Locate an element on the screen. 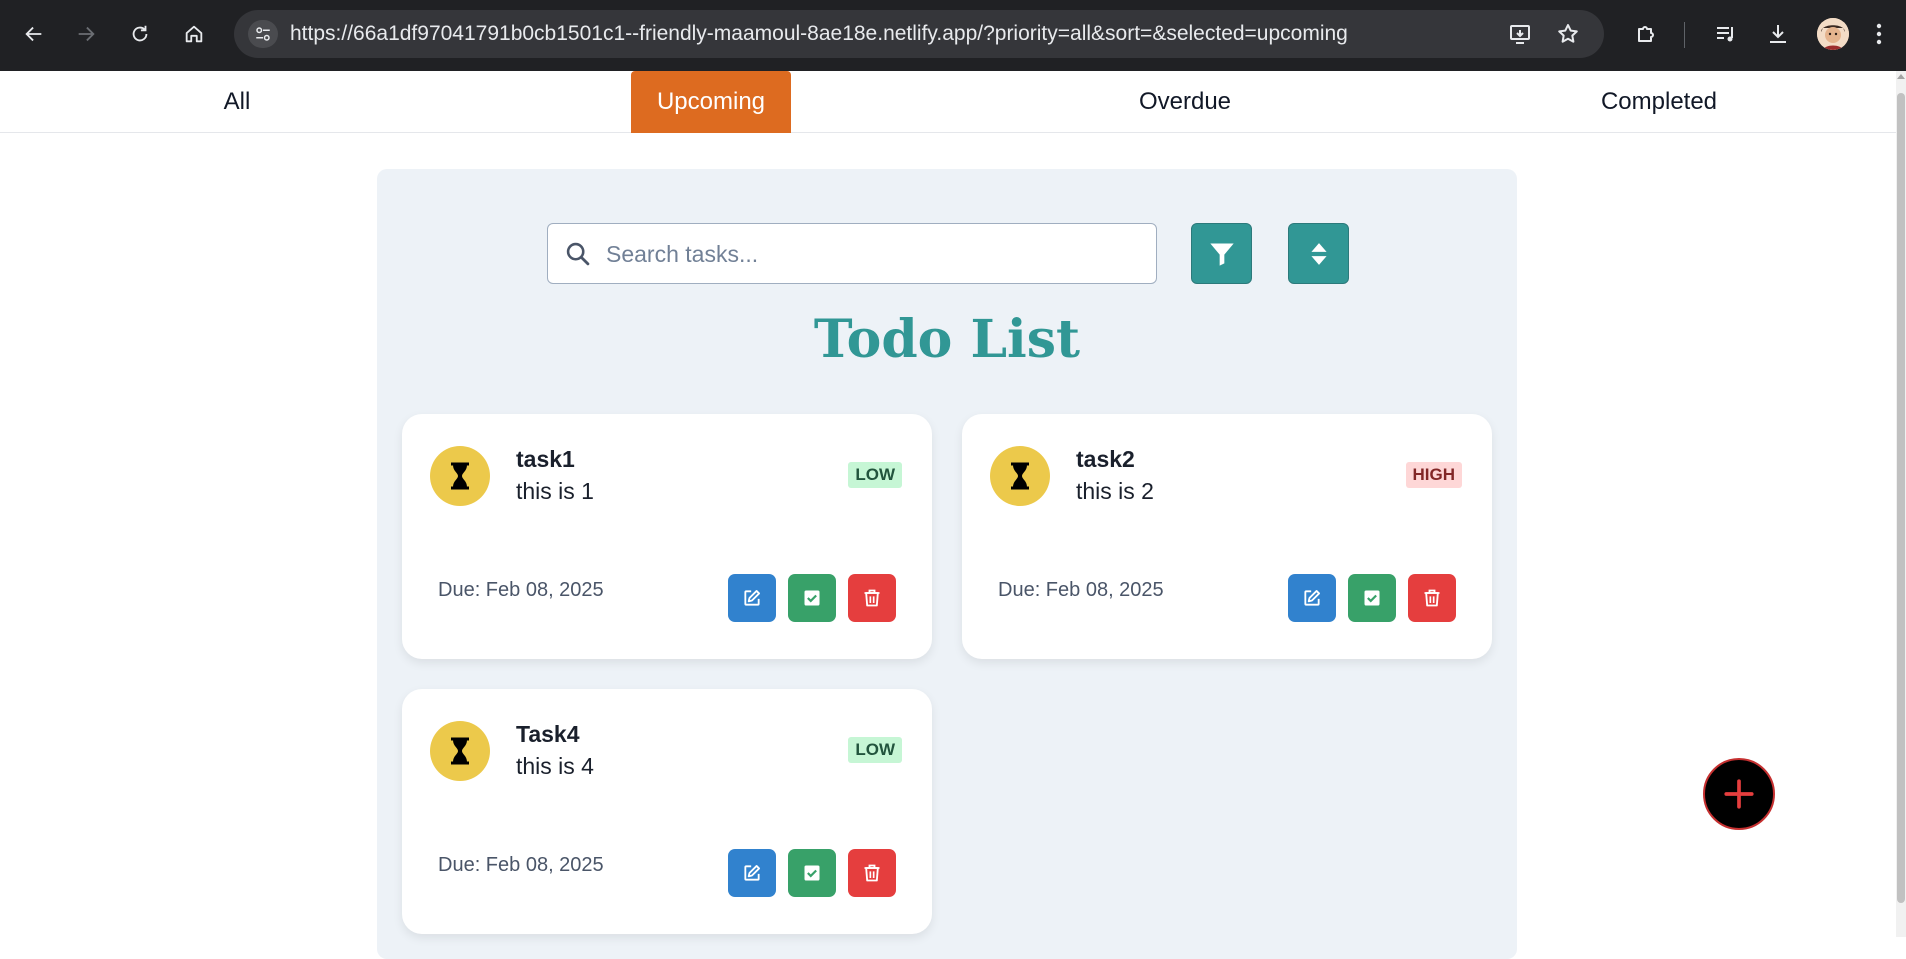 Image resolution: width=1906 pixels, height=959 pixels. site-info-icon is located at coordinates (263, 34).